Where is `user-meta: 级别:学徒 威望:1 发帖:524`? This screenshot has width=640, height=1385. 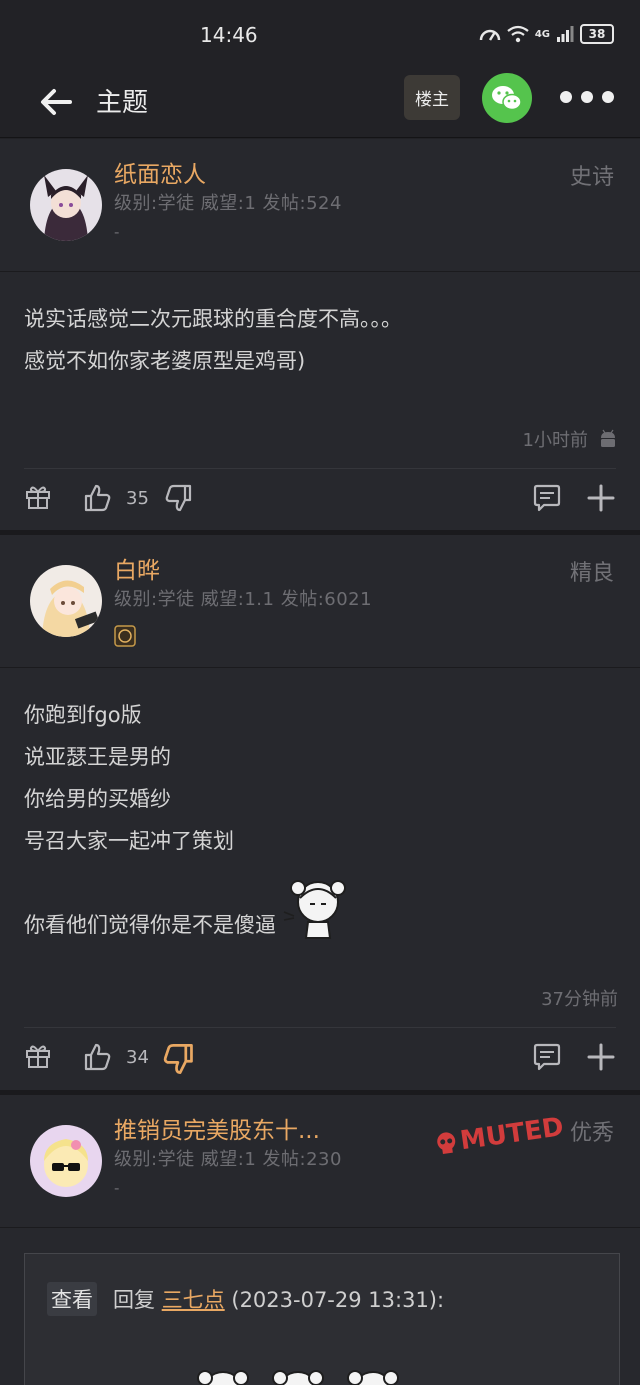 user-meta: 级别:学徒 威望:1 发帖:524 is located at coordinates (228, 203).